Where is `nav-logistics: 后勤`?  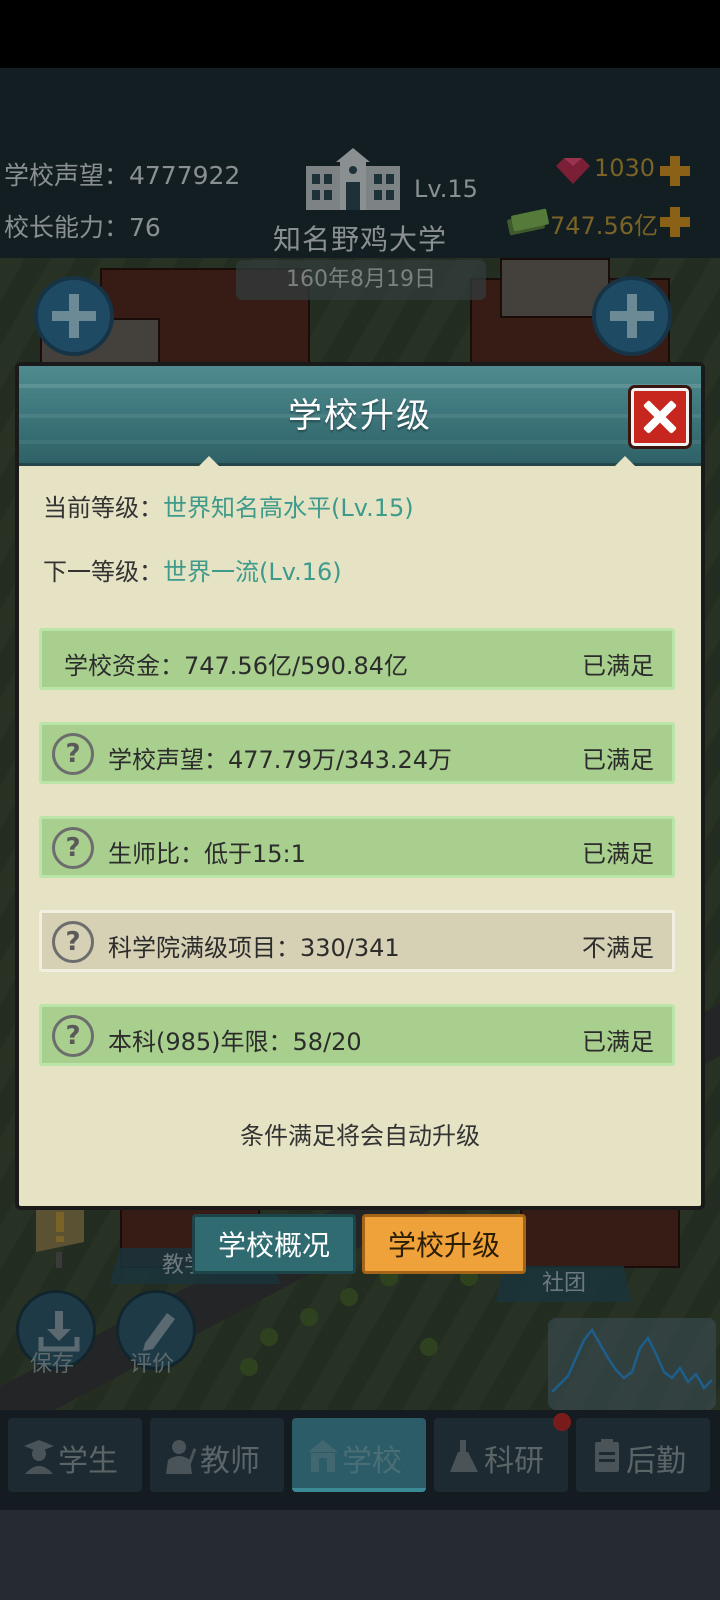
nav-logistics: 后勤 is located at coordinates (643, 1455).